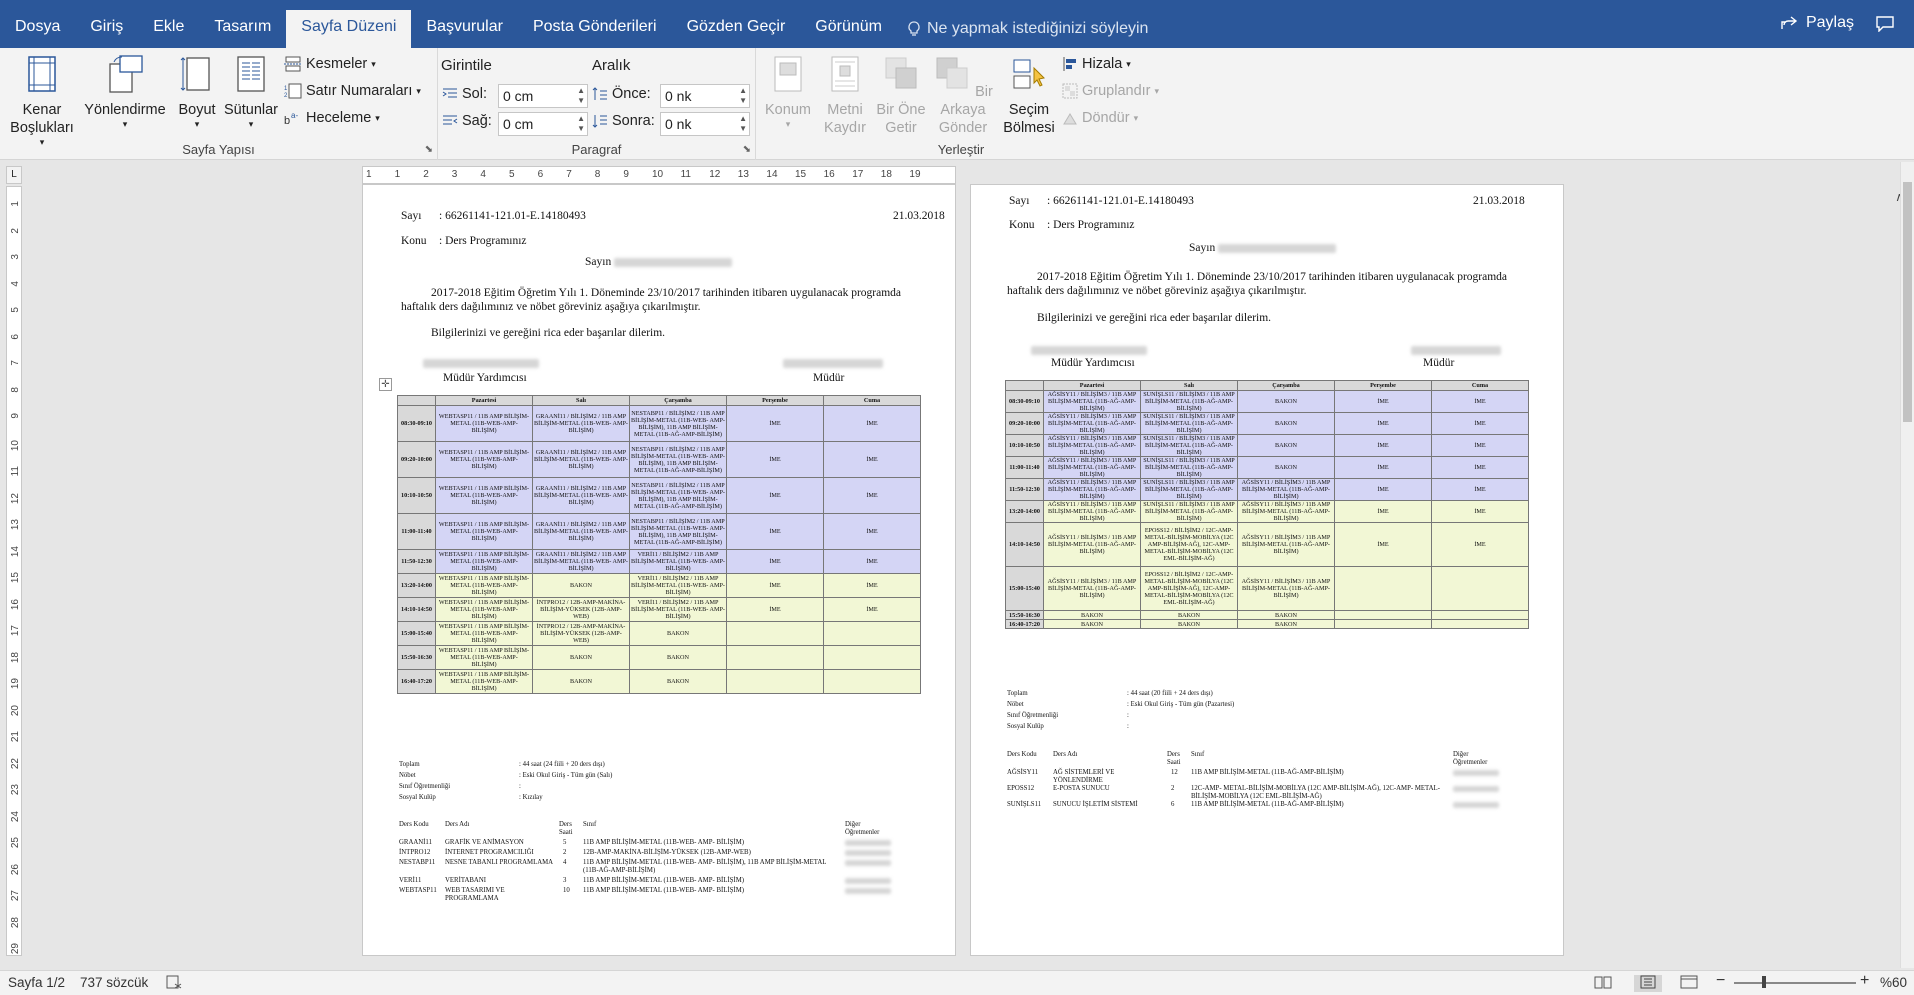  I want to click on line-numbers-icon: 12, so click(293, 91).